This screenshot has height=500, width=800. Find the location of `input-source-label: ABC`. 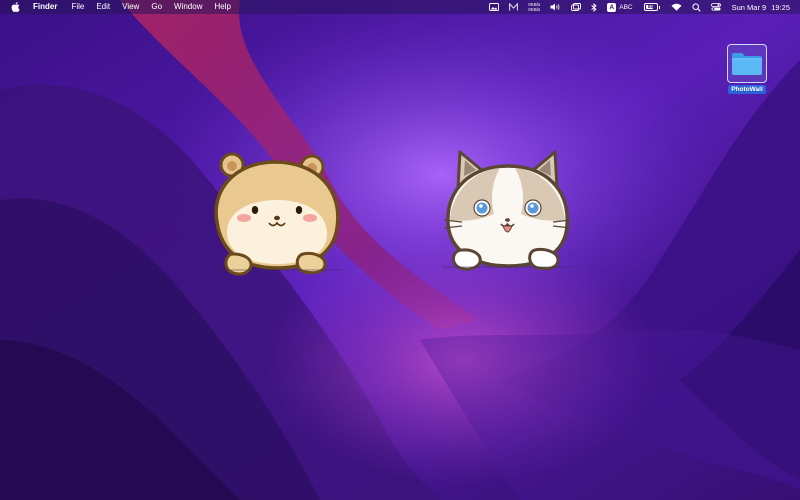

input-source-label: ABC is located at coordinates (626, 7).